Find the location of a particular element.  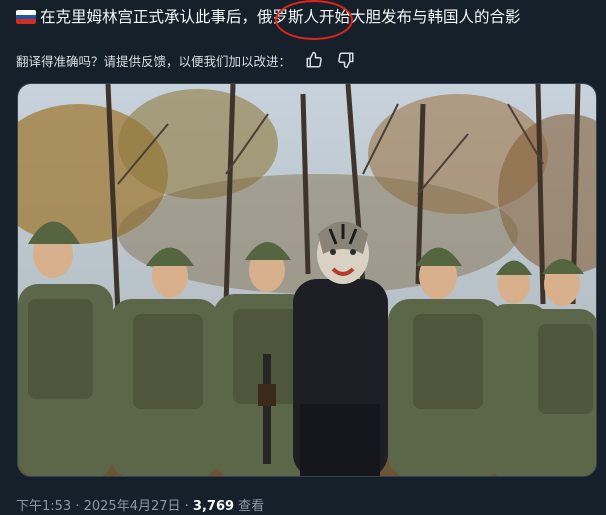

thumbs-down-icon is located at coordinates (346, 60).